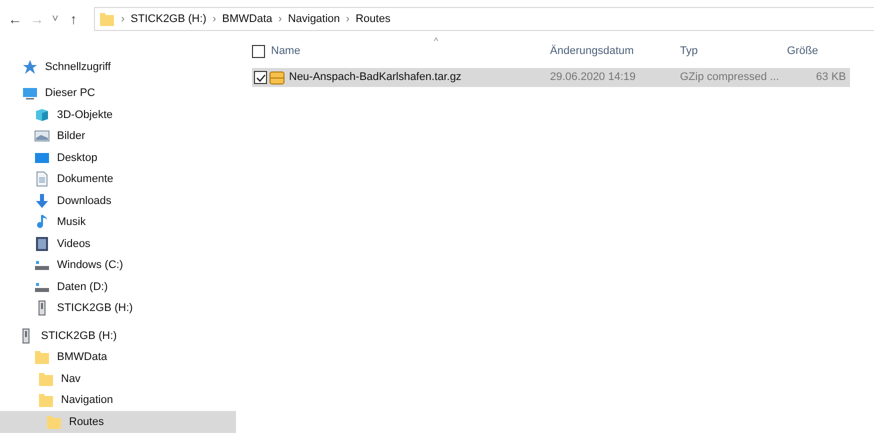 This screenshot has width=874, height=435. I want to click on column-header: Typ, so click(733, 51).